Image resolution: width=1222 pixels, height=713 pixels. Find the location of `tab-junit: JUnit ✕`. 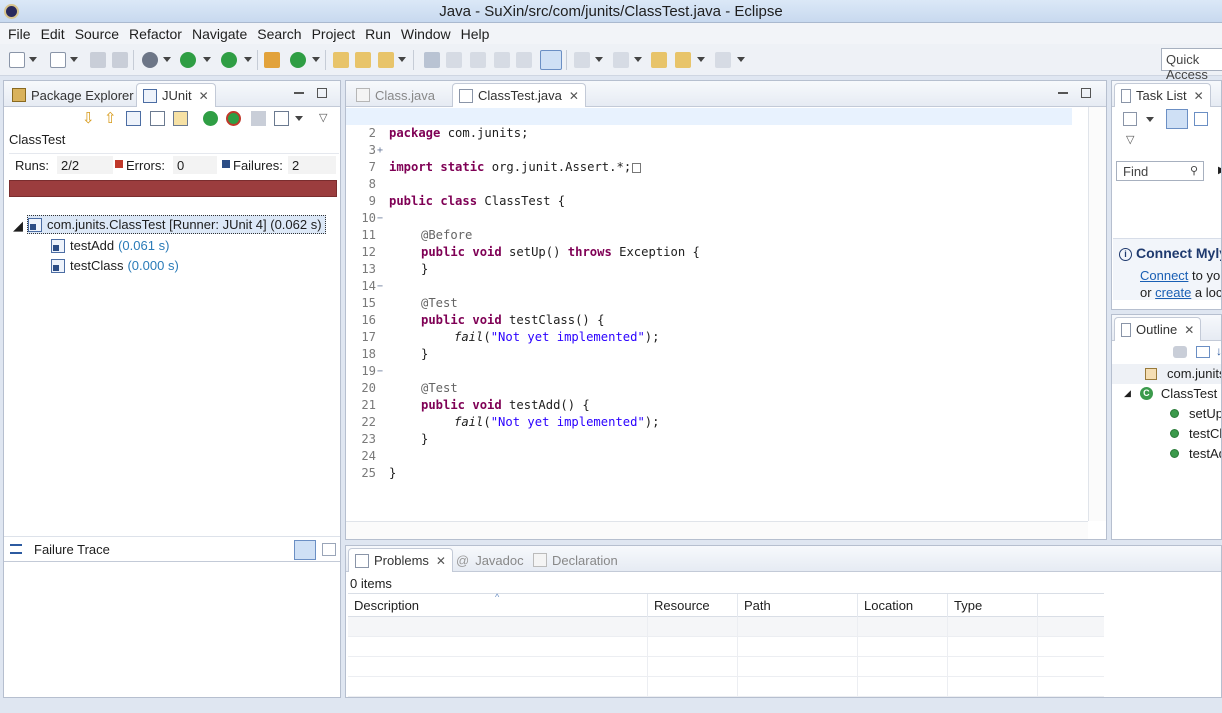

tab-junit: JUnit ✕ is located at coordinates (176, 95).